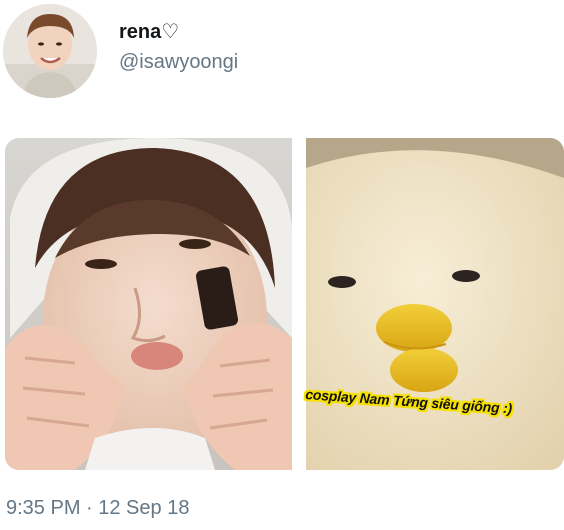 Image resolution: width=564 pixels, height=530 pixels. I want to click on user-handle: @isawyoongi, so click(178, 62).